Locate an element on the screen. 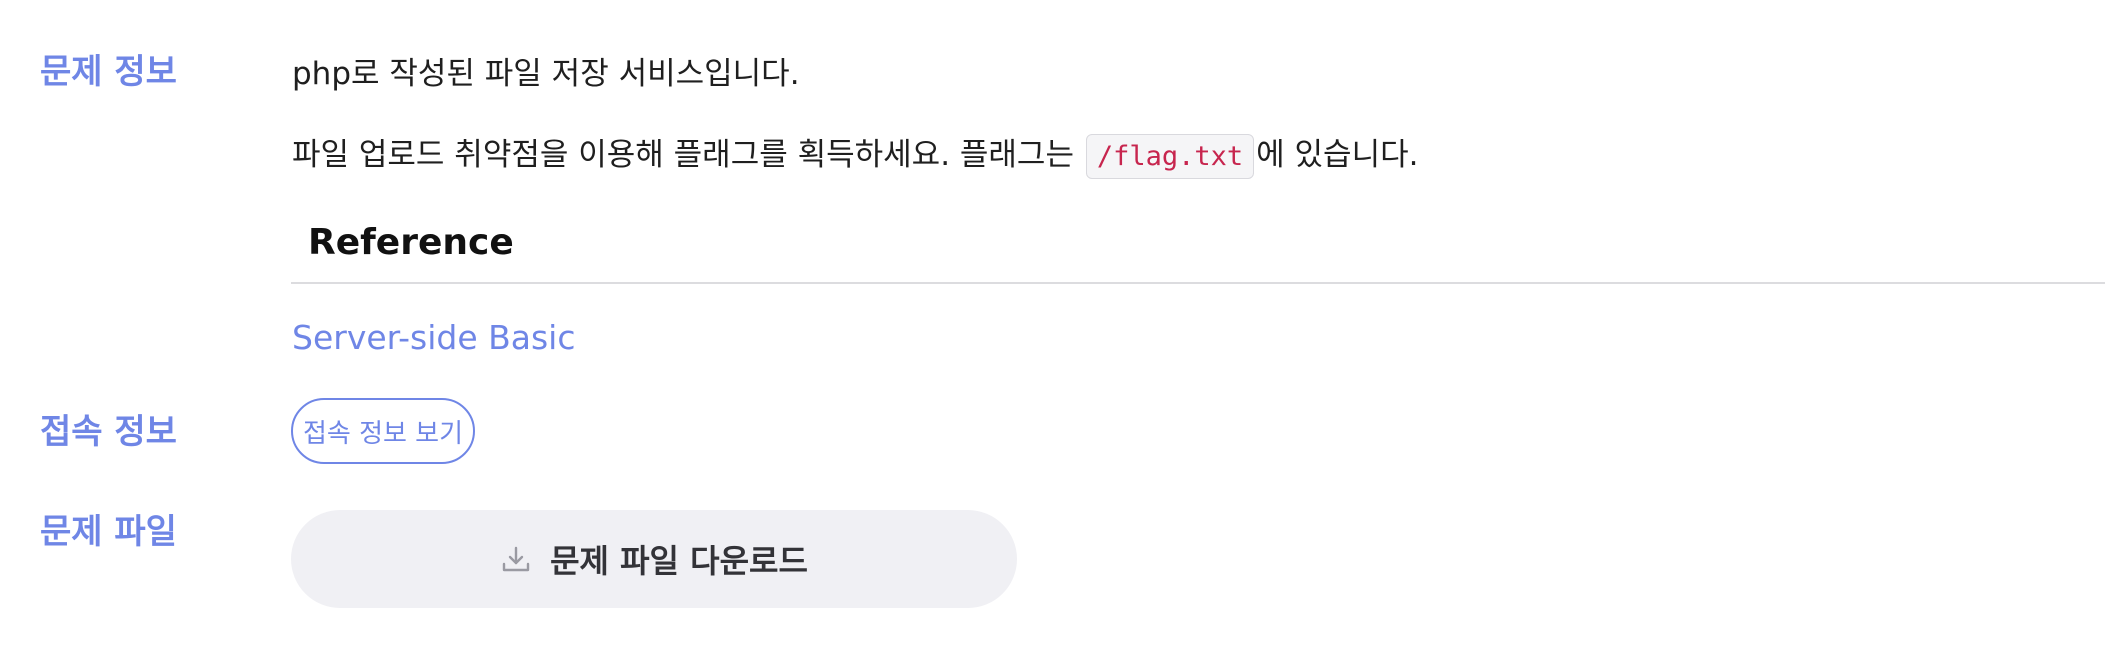 The height and width of the screenshot is (672, 2124). access-info-label: 접속 정보 is located at coordinates (108, 432).